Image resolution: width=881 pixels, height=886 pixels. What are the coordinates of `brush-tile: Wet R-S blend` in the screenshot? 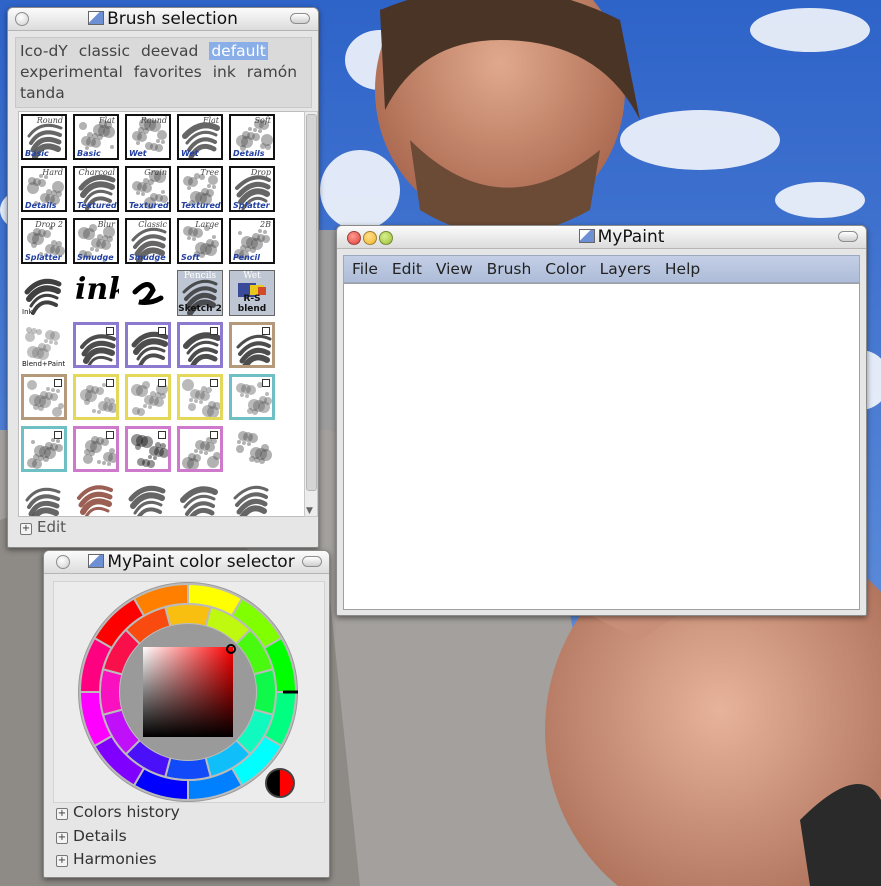 It's located at (252, 293).